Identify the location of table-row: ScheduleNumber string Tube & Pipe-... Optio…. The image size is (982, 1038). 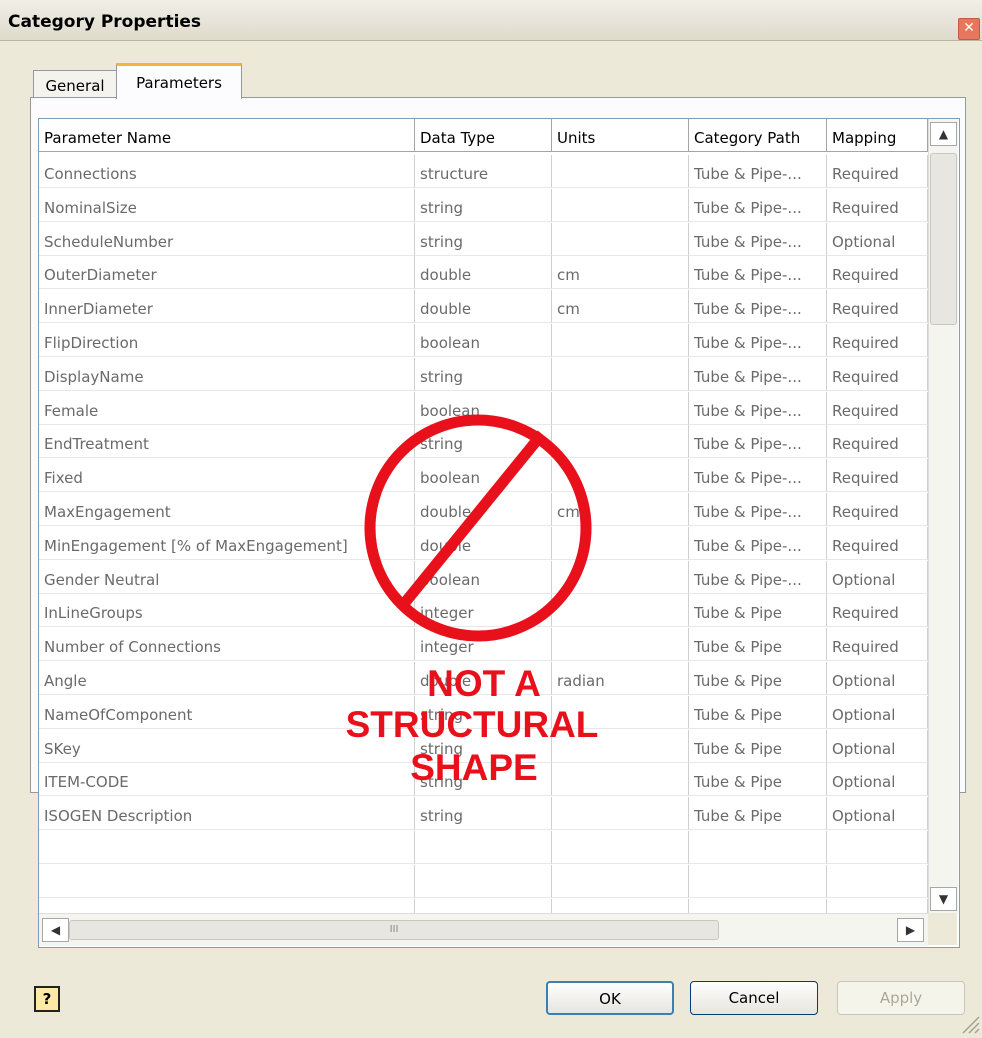
(483, 239).